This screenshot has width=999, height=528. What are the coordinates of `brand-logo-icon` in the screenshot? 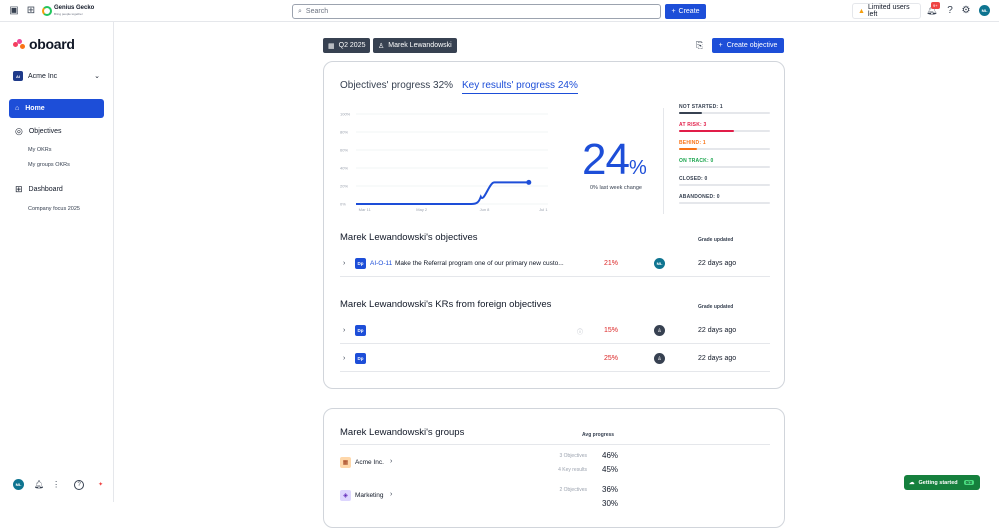 It's located at (47, 11).